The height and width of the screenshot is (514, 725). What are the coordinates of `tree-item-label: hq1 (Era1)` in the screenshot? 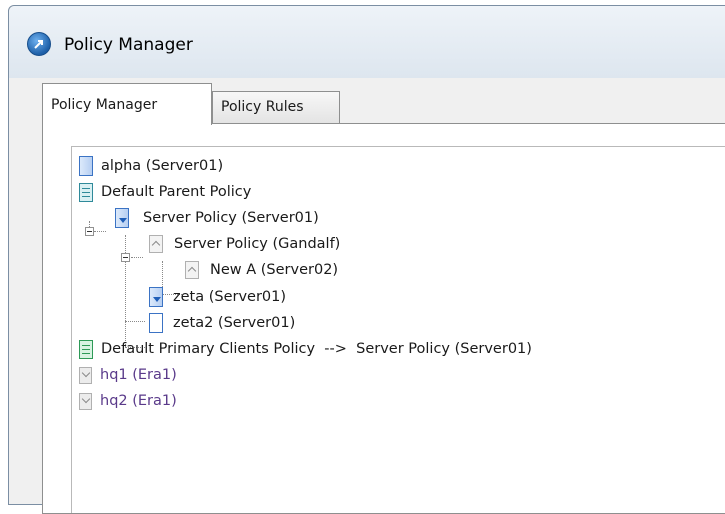 It's located at (138, 375).